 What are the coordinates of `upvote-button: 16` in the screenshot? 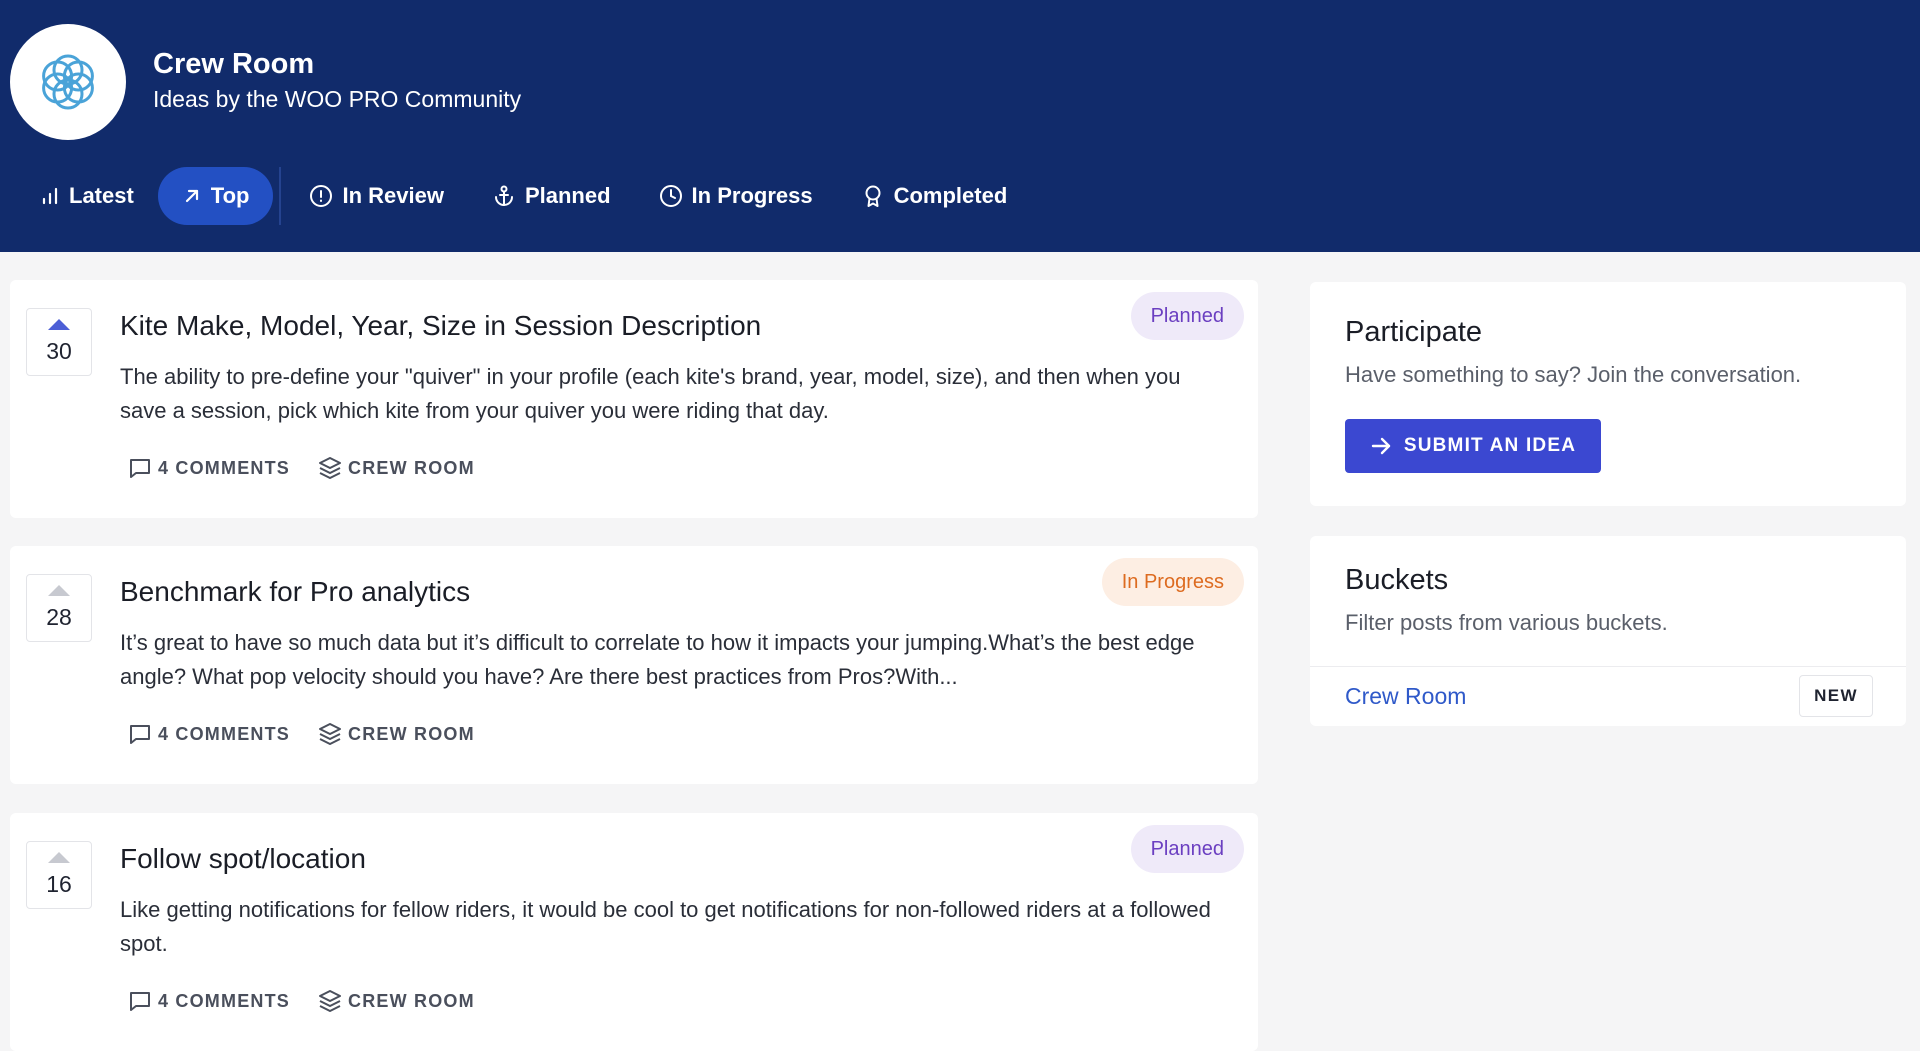 It's located at (59, 875).